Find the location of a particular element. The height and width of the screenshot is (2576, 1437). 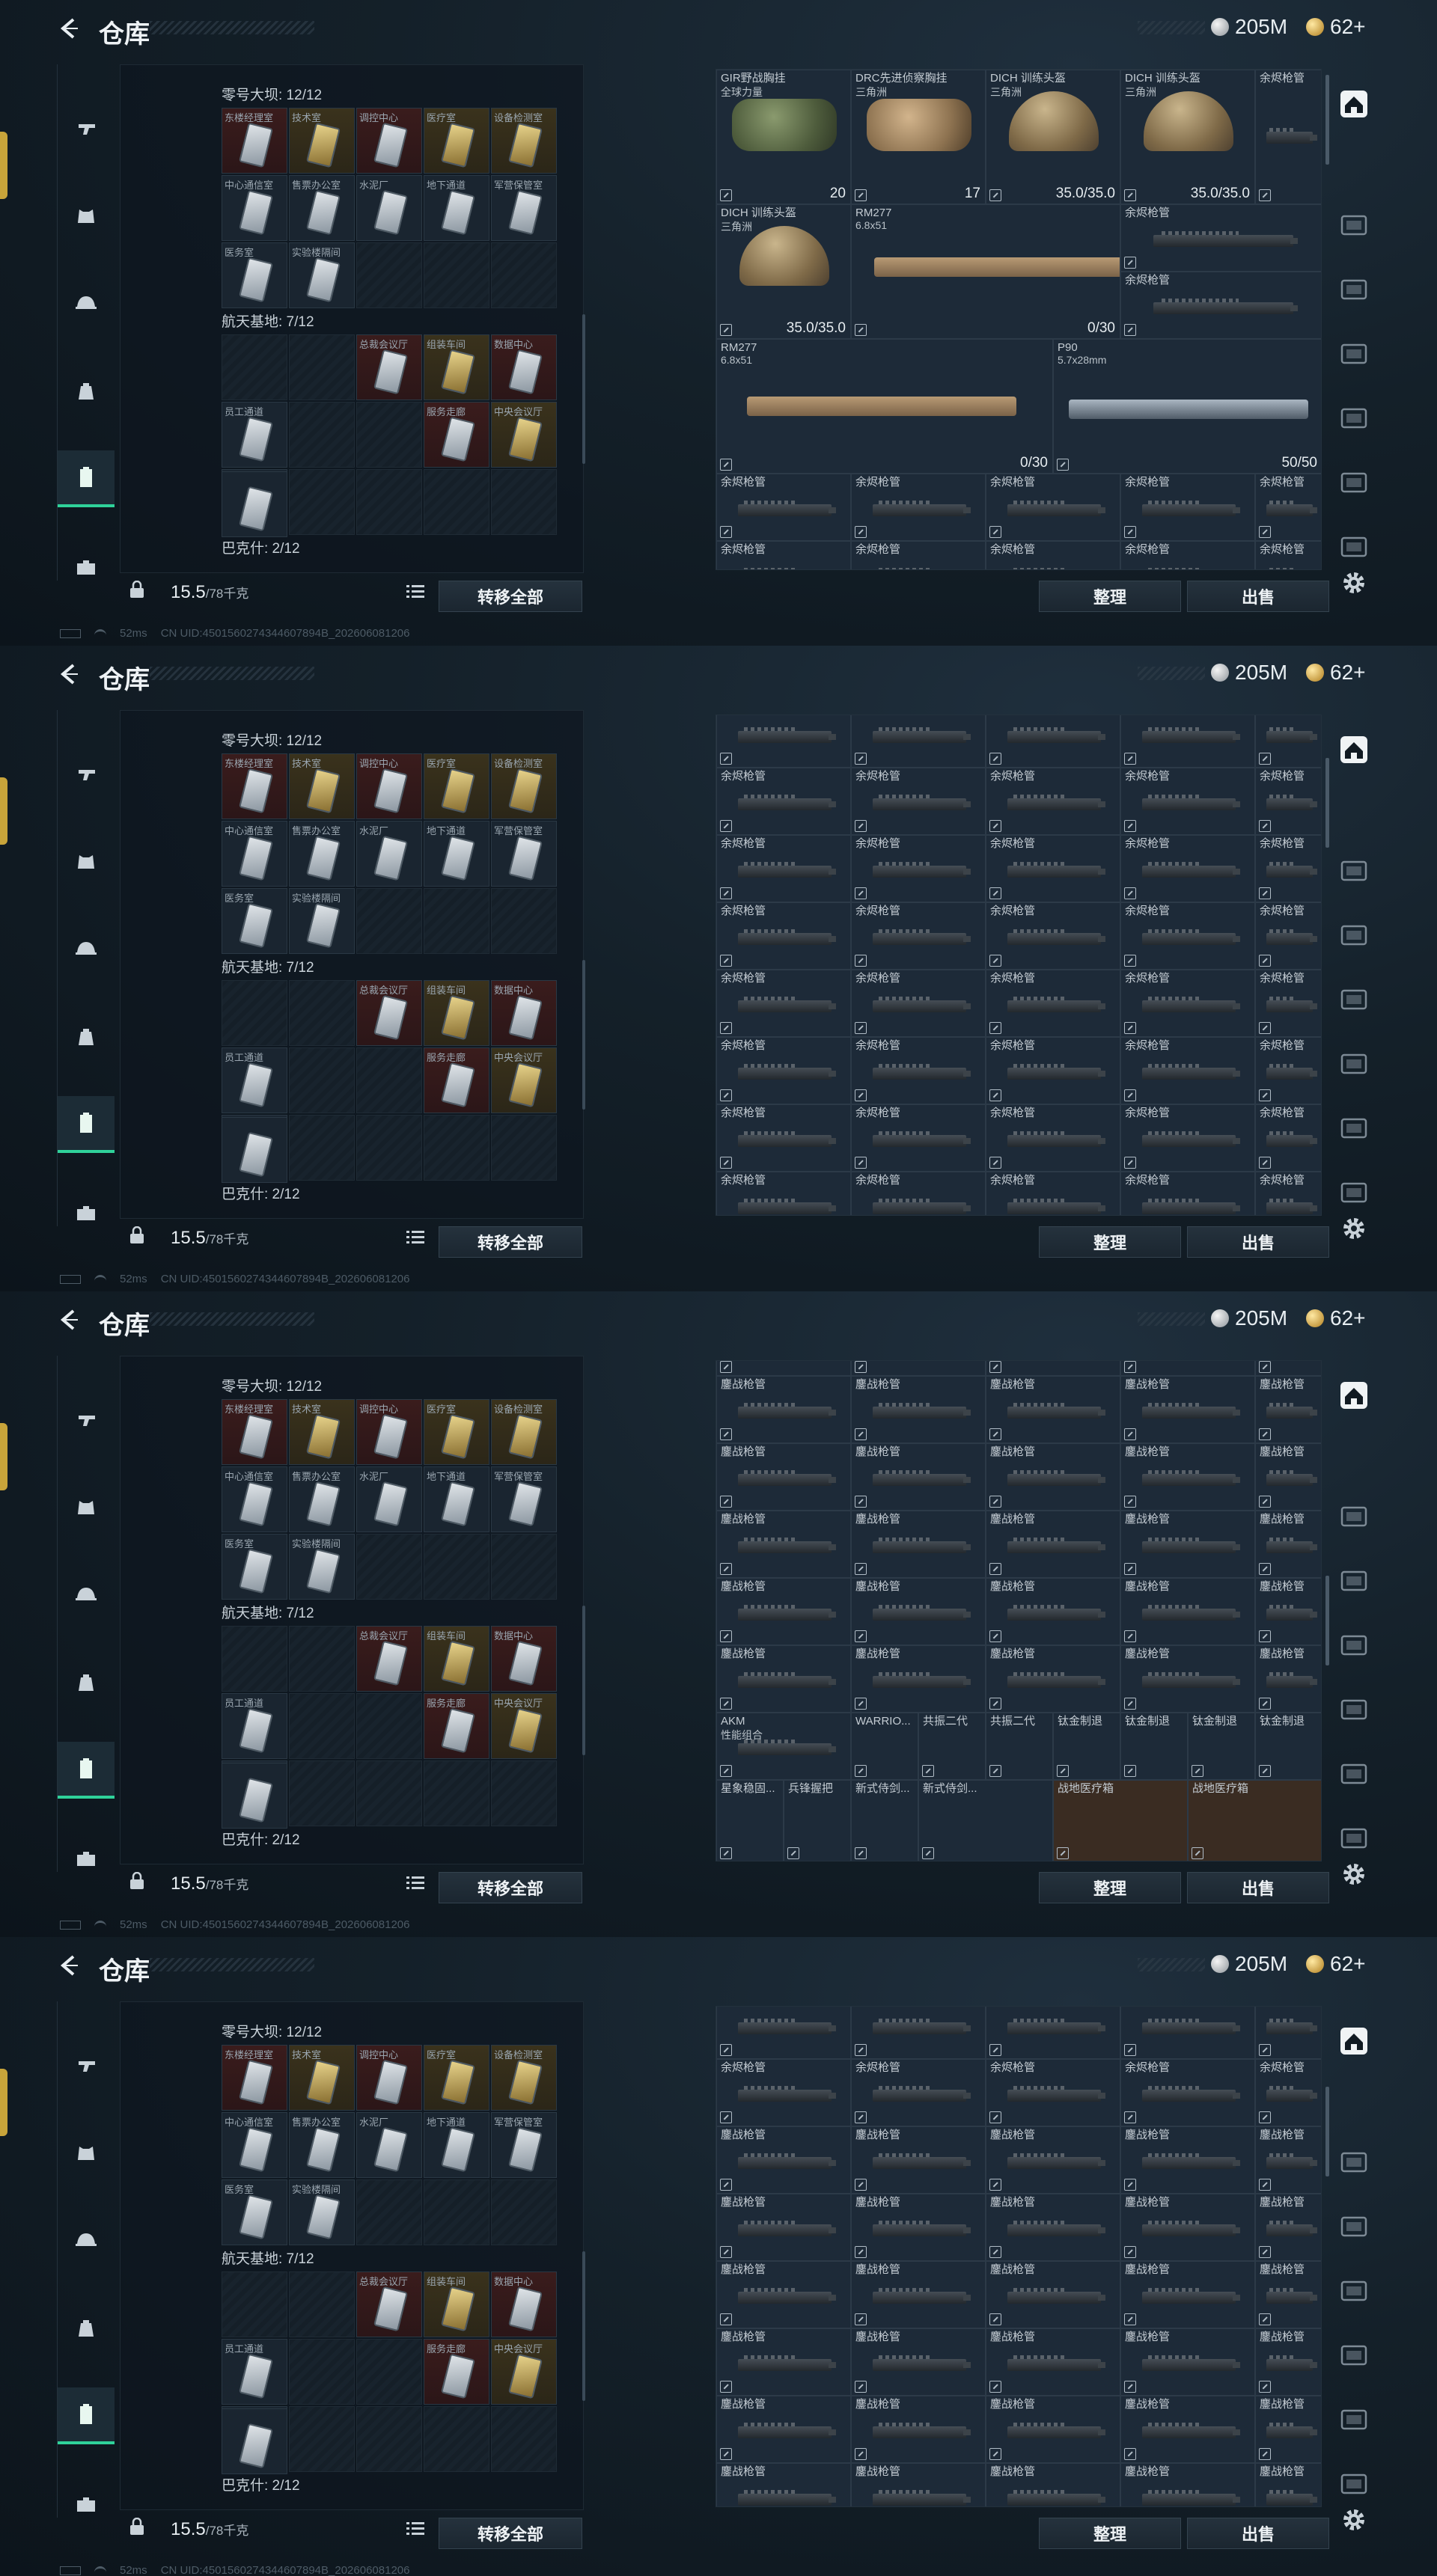

stash-item: 战地医疗箱 is located at coordinates (1120, 1820).